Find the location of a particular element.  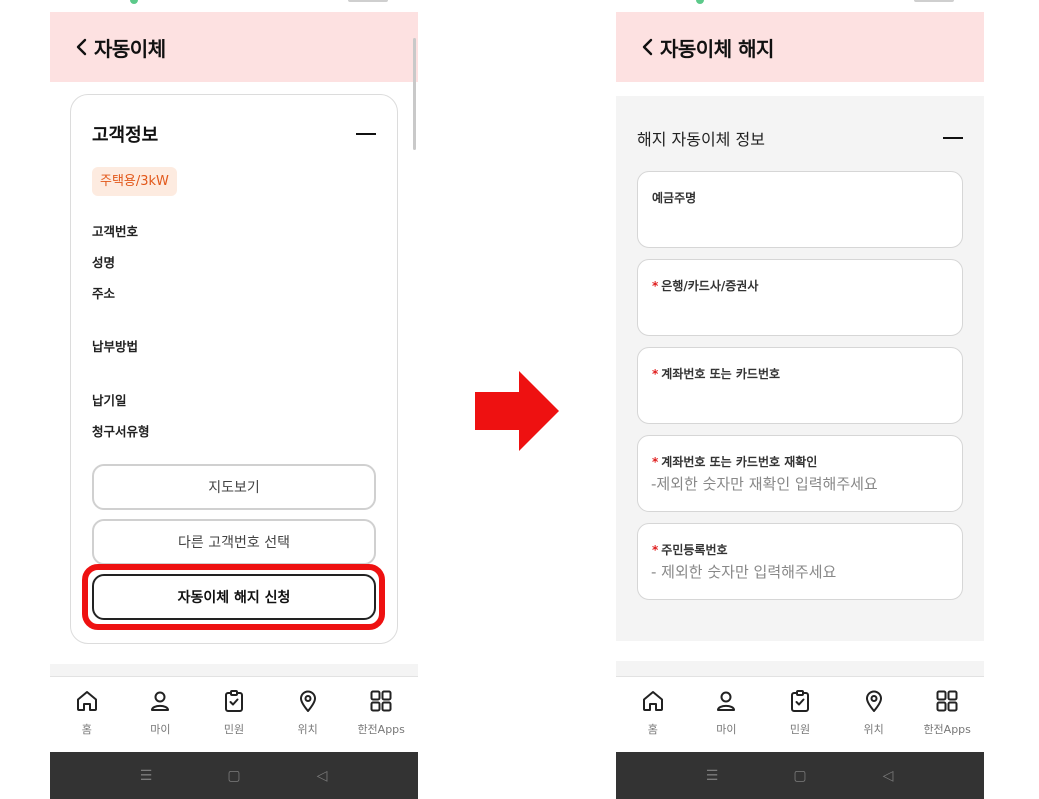

page-title: 자동이체 해지 is located at coordinates (717, 48).